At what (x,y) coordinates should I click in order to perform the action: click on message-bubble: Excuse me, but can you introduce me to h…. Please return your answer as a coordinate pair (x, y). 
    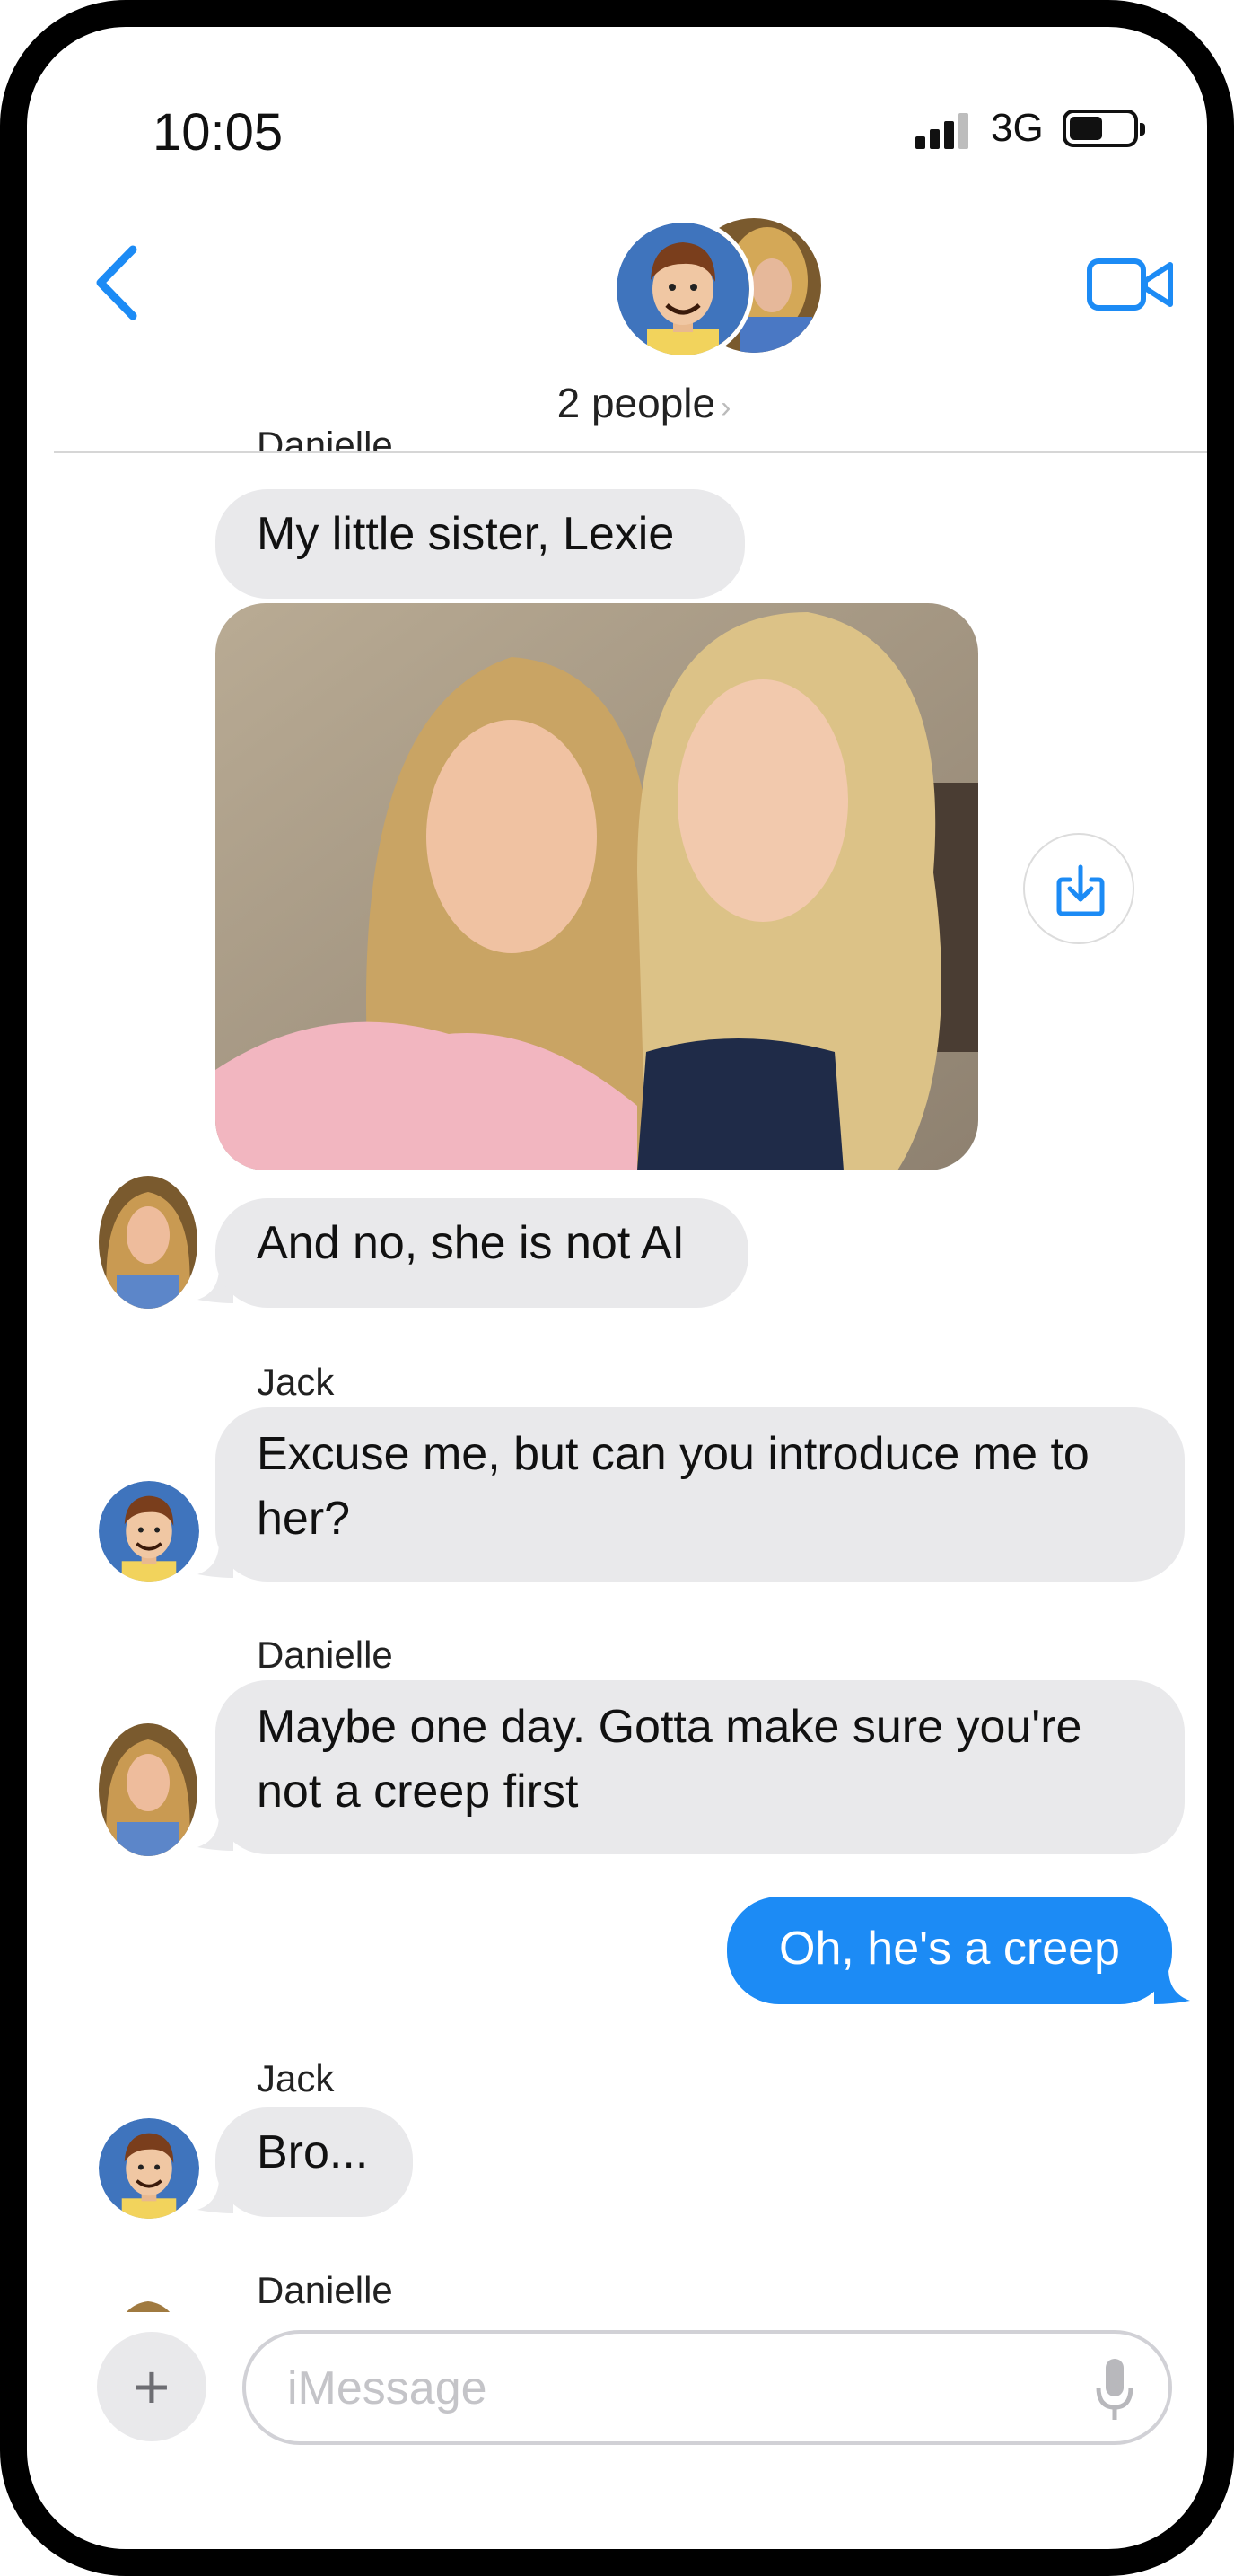
    Looking at the image, I should click on (700, 1494).